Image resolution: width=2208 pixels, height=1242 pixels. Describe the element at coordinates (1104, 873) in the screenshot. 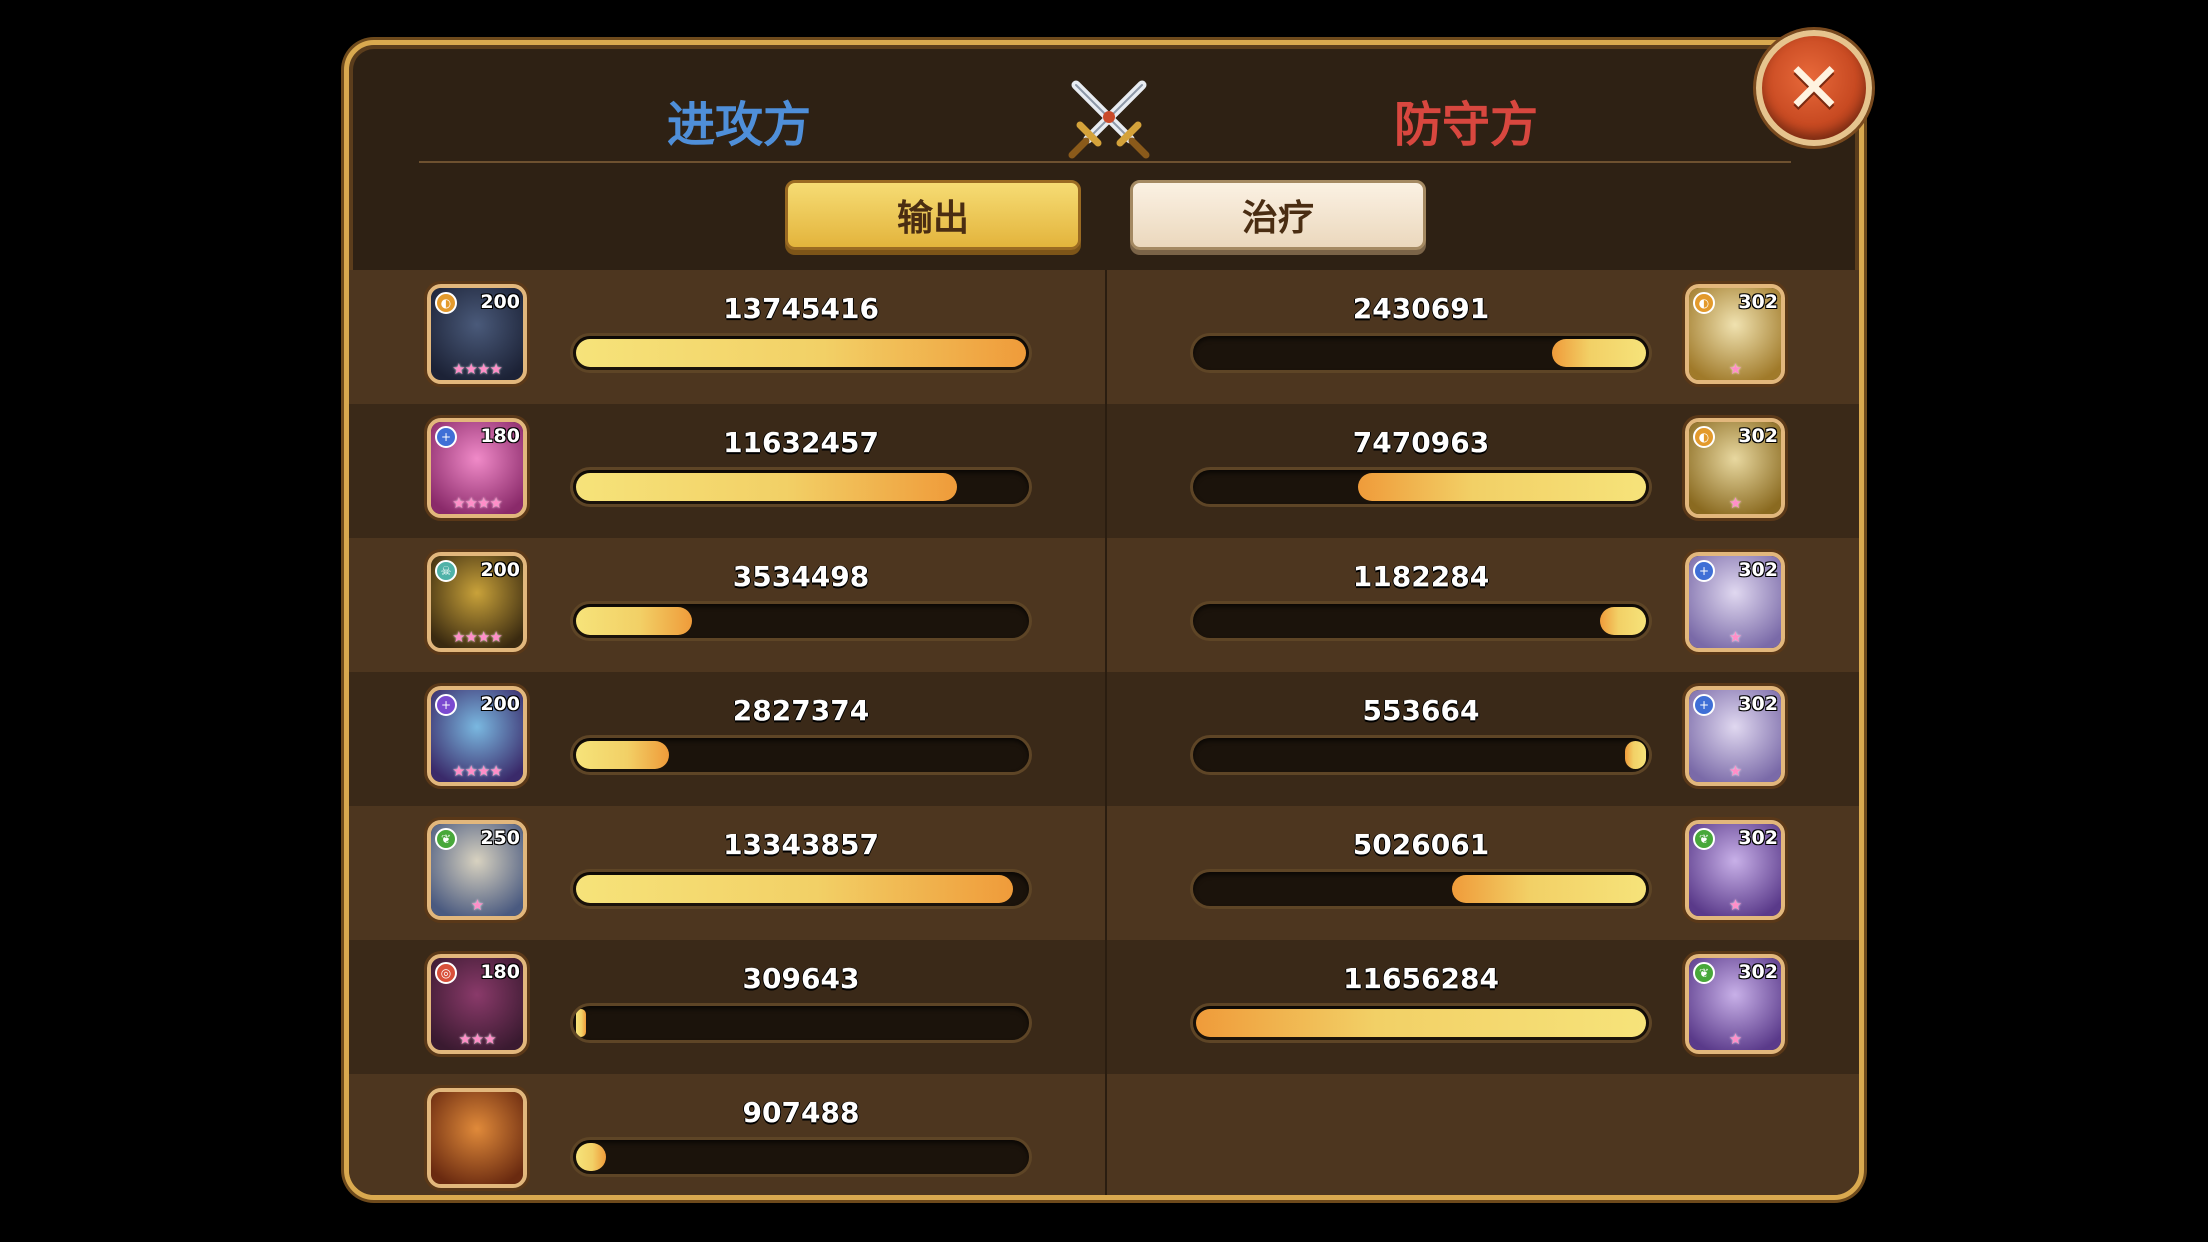

I see `stats-row: ❦ 250 ★ 13343857 5026061 ❦ 302 ★` at that location.